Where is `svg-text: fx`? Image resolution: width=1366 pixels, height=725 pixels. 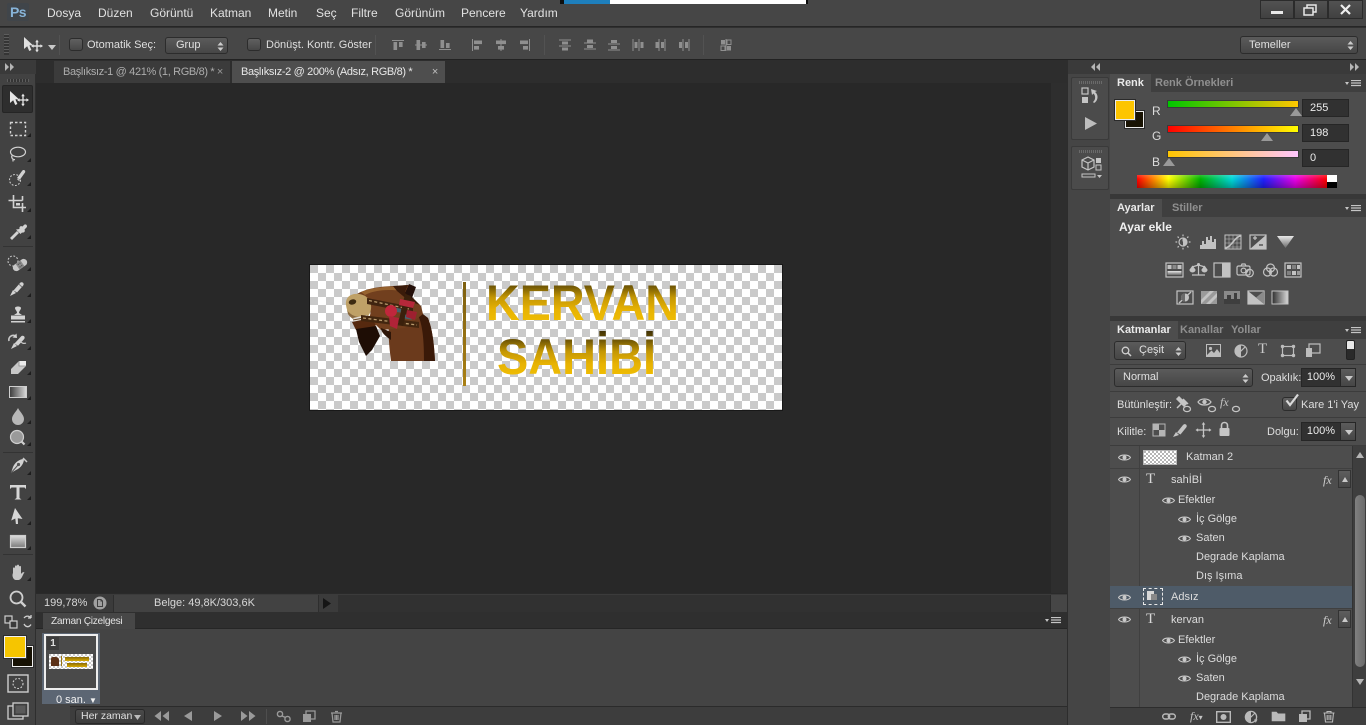
svg-text: fx is located at coordinates (1224, 402).